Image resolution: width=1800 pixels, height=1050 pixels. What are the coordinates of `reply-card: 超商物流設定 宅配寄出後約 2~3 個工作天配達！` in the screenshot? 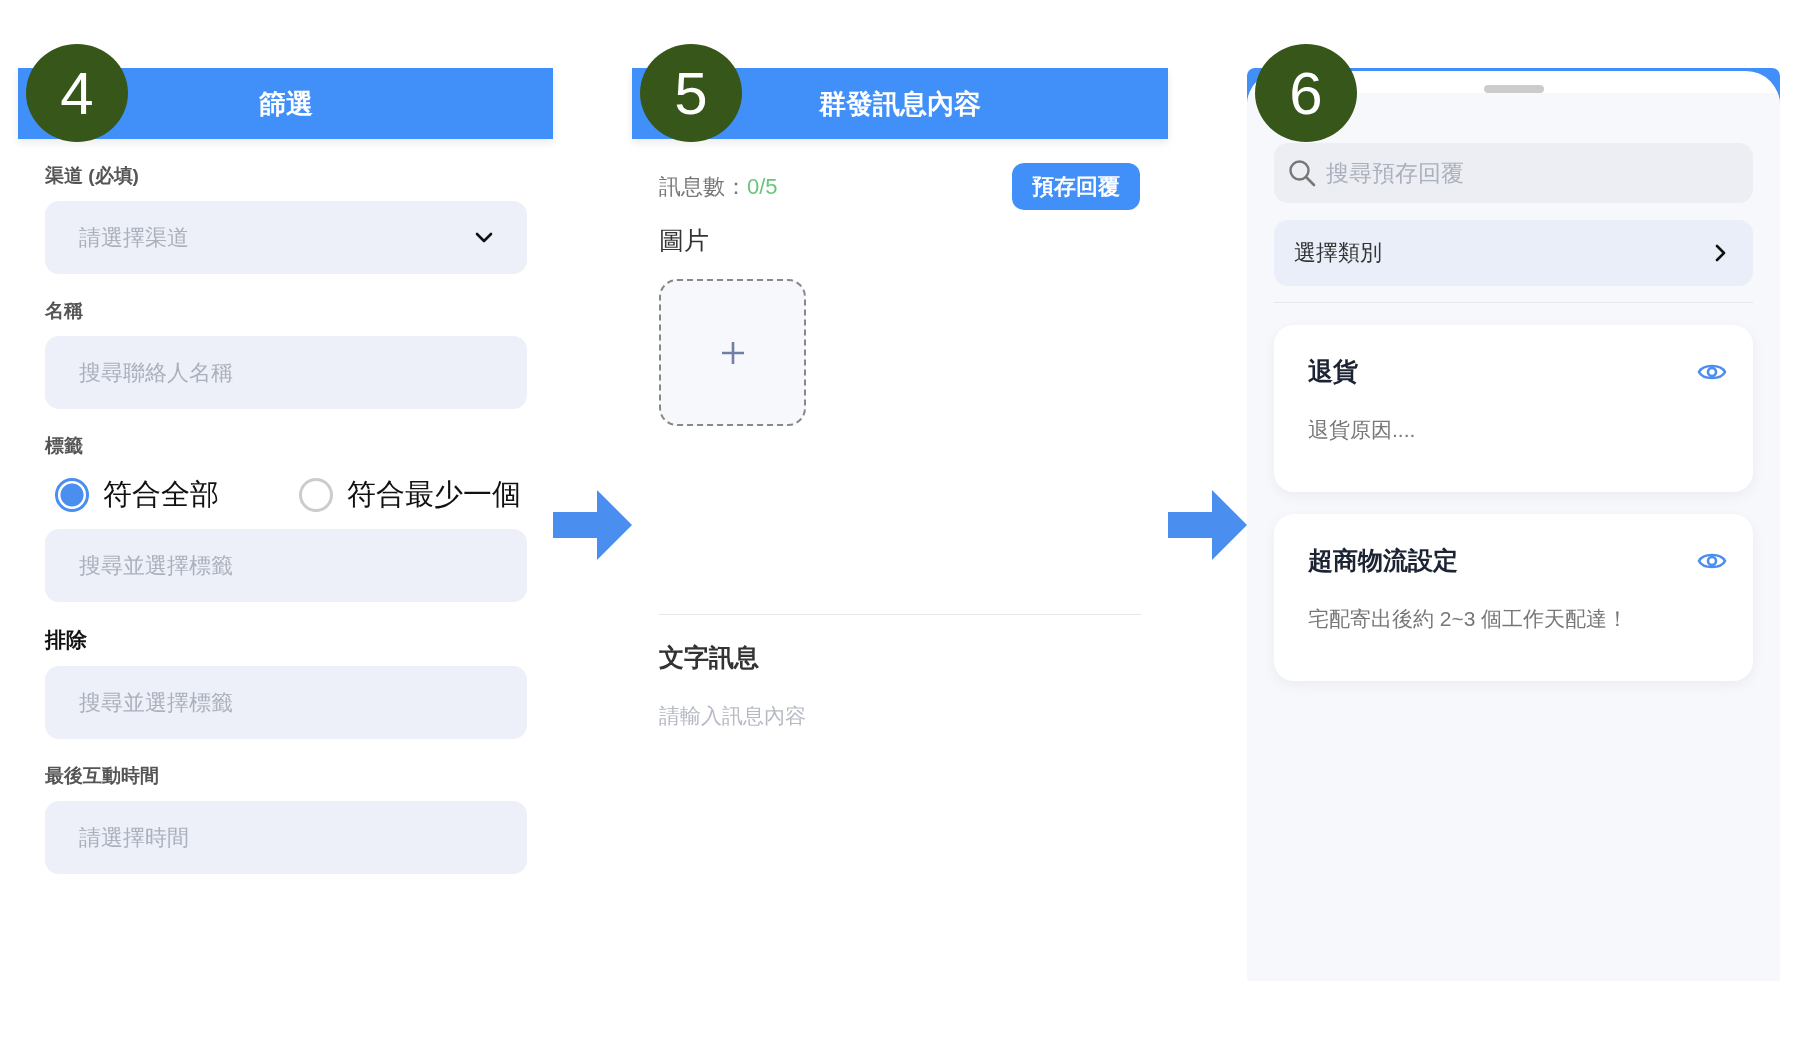 It's located at (1513, 597).